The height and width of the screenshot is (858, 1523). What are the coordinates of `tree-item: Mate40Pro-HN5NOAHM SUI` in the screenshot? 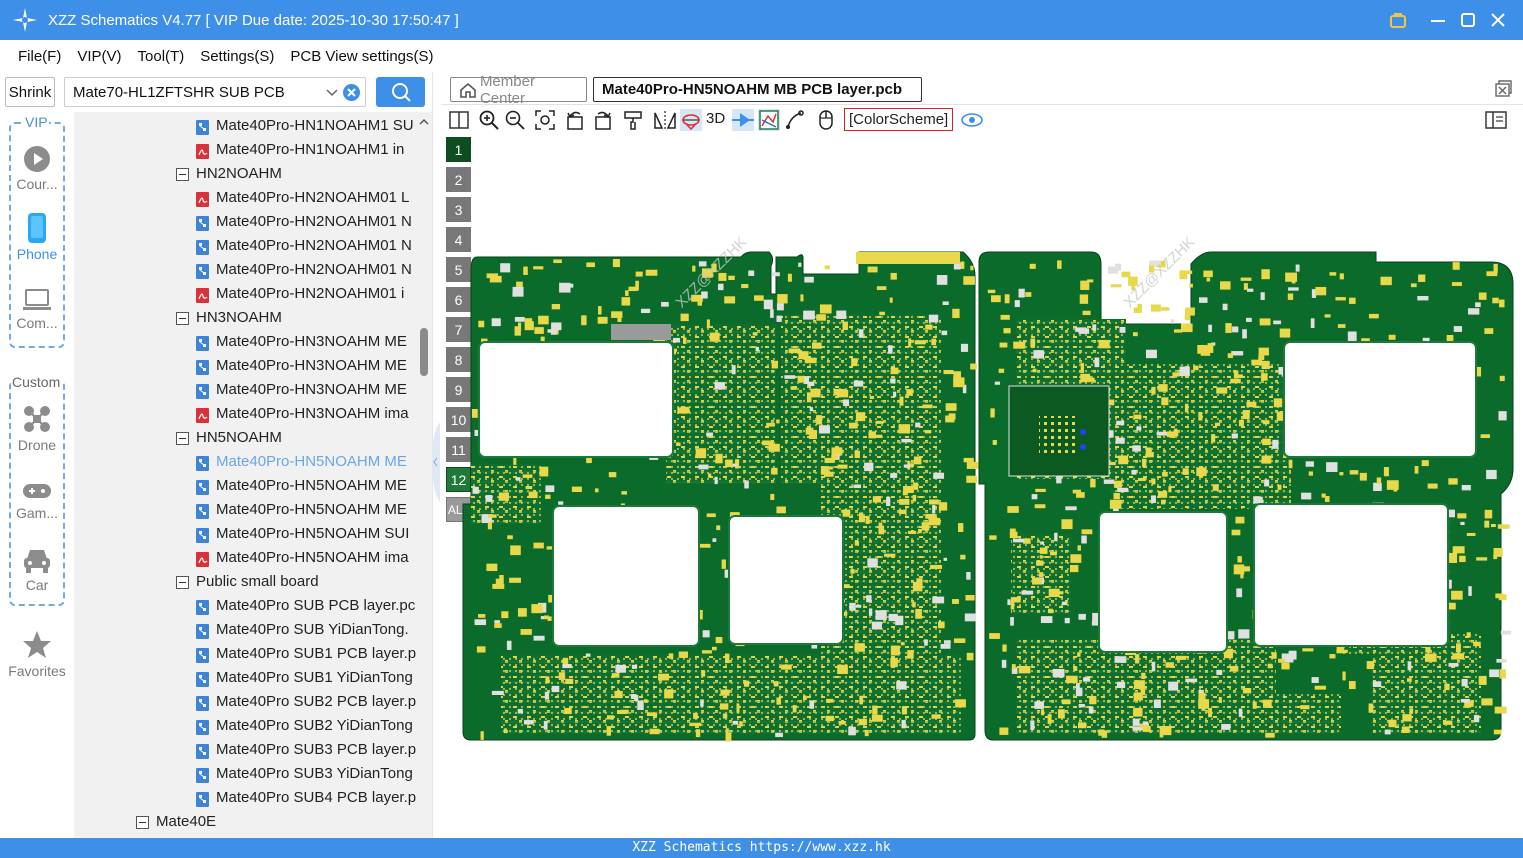 It's located at (308, 534).